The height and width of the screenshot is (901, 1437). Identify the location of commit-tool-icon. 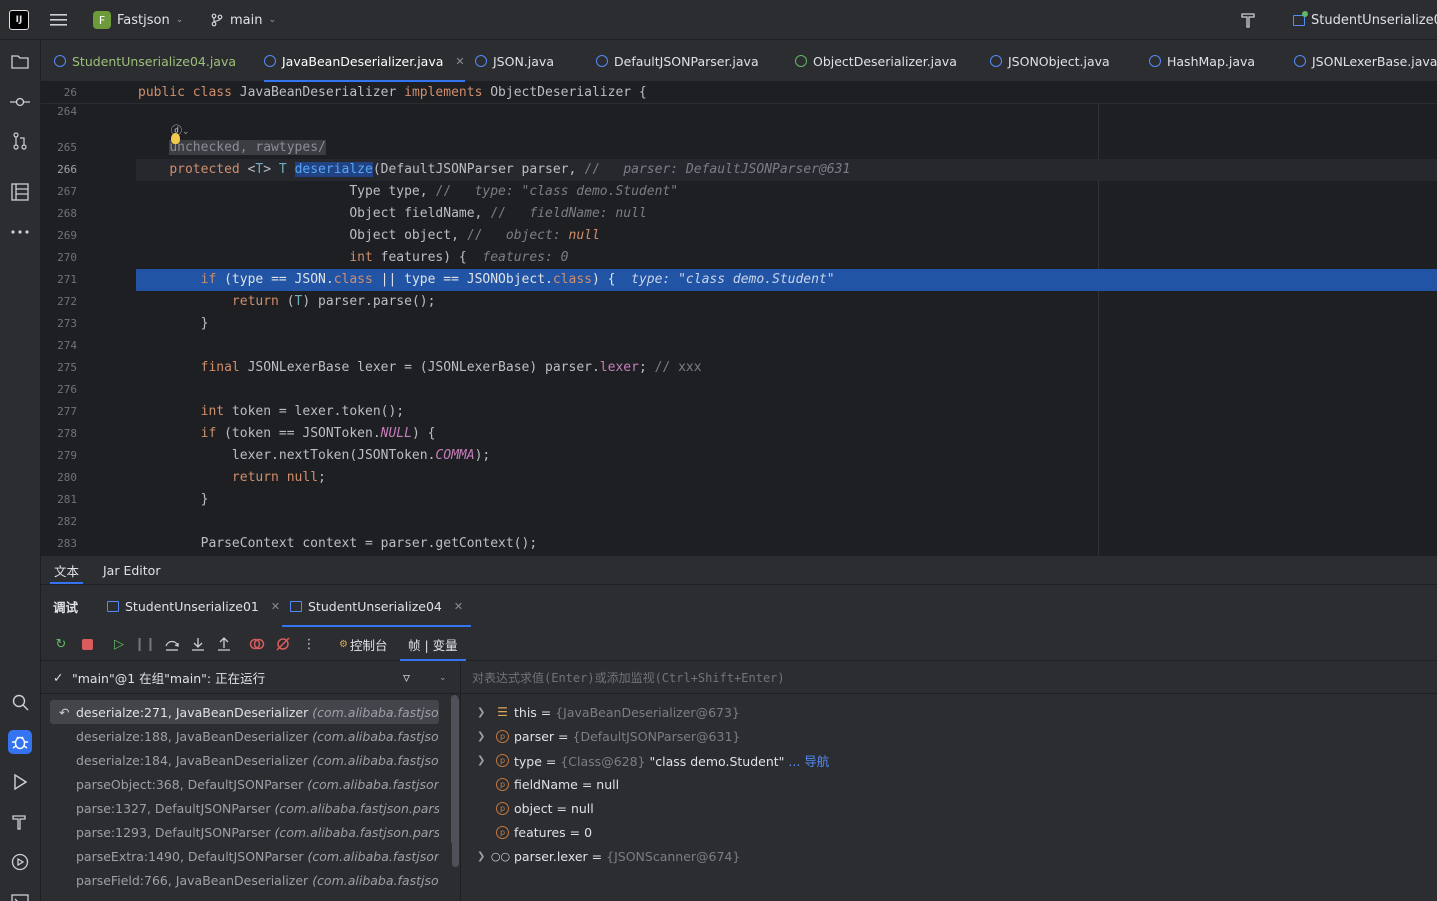
(20, 102).